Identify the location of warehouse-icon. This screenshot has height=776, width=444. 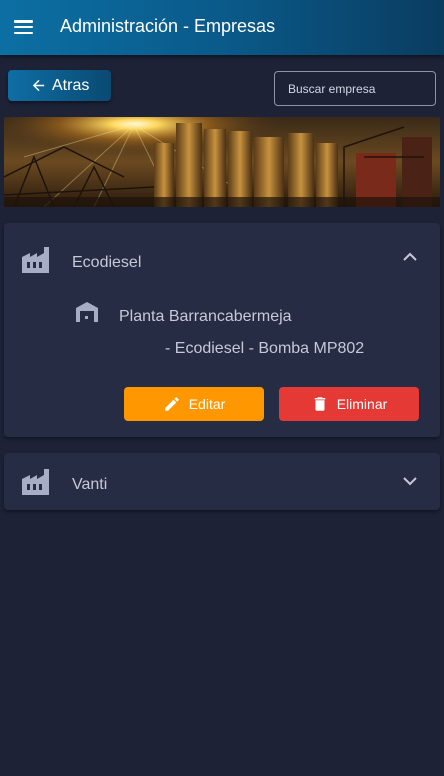
(87, 312).